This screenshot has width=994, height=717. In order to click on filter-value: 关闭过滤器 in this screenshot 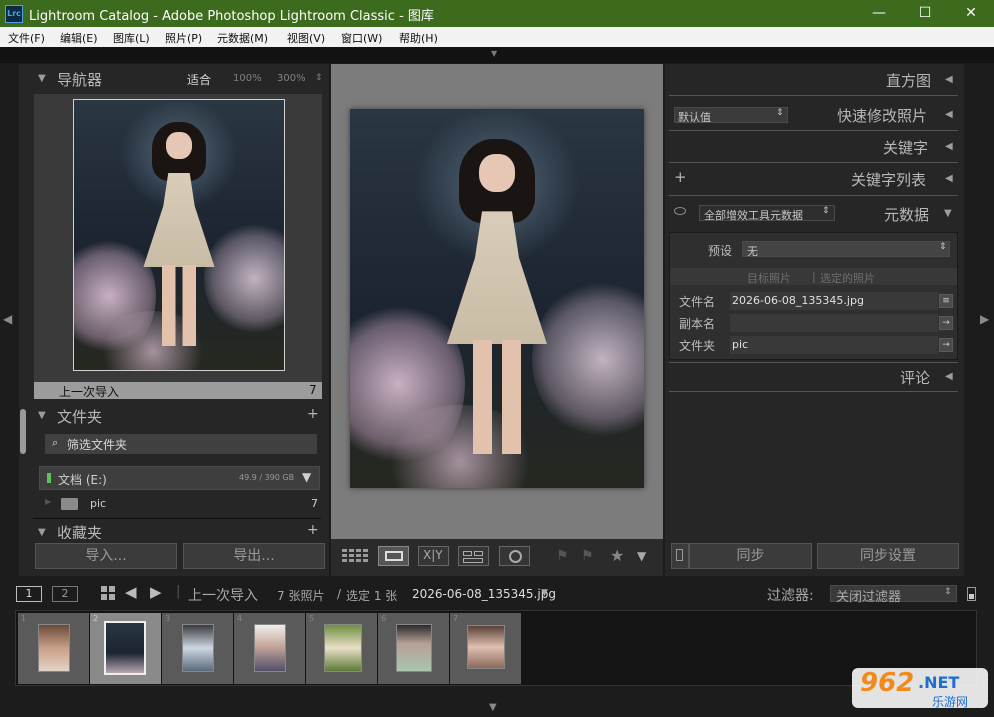, I will do `click(869, 597)`.